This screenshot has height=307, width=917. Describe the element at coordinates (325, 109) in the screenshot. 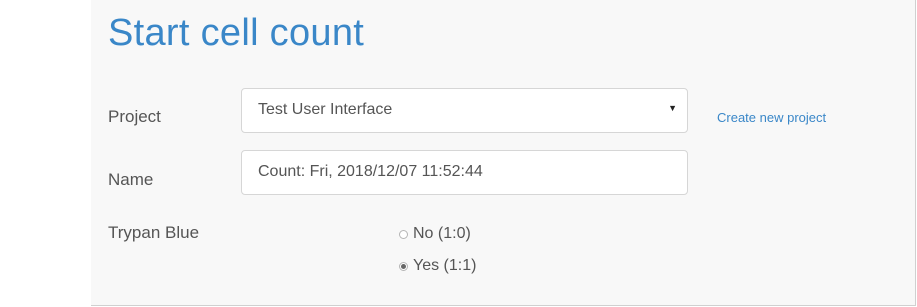

I see `project-select-value: Test User Interface` at that location.